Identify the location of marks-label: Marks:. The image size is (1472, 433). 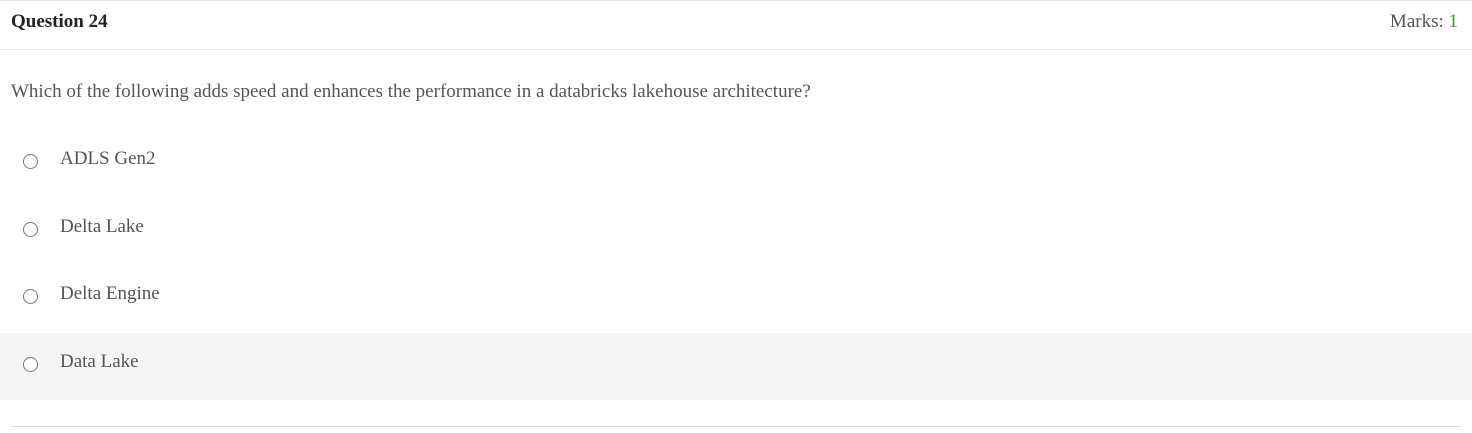
(1419, 21).